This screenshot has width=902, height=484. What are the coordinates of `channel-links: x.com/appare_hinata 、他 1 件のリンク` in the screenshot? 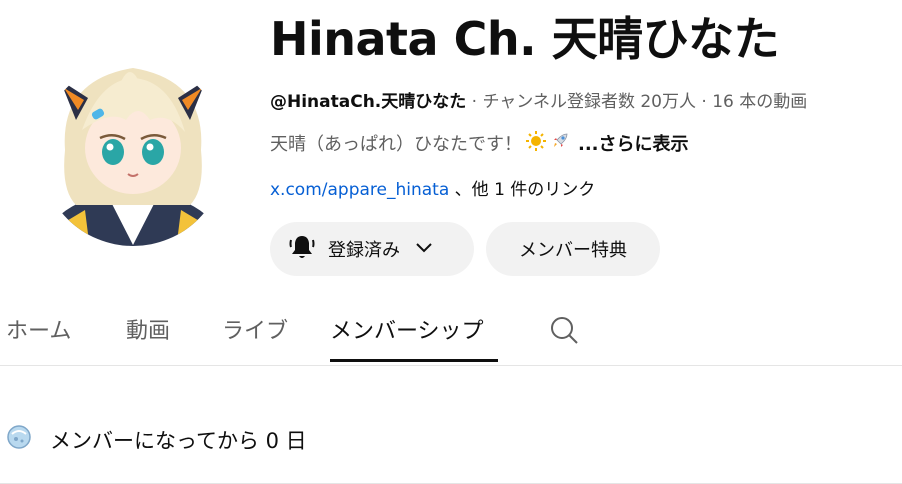 It's located at (432, 187).